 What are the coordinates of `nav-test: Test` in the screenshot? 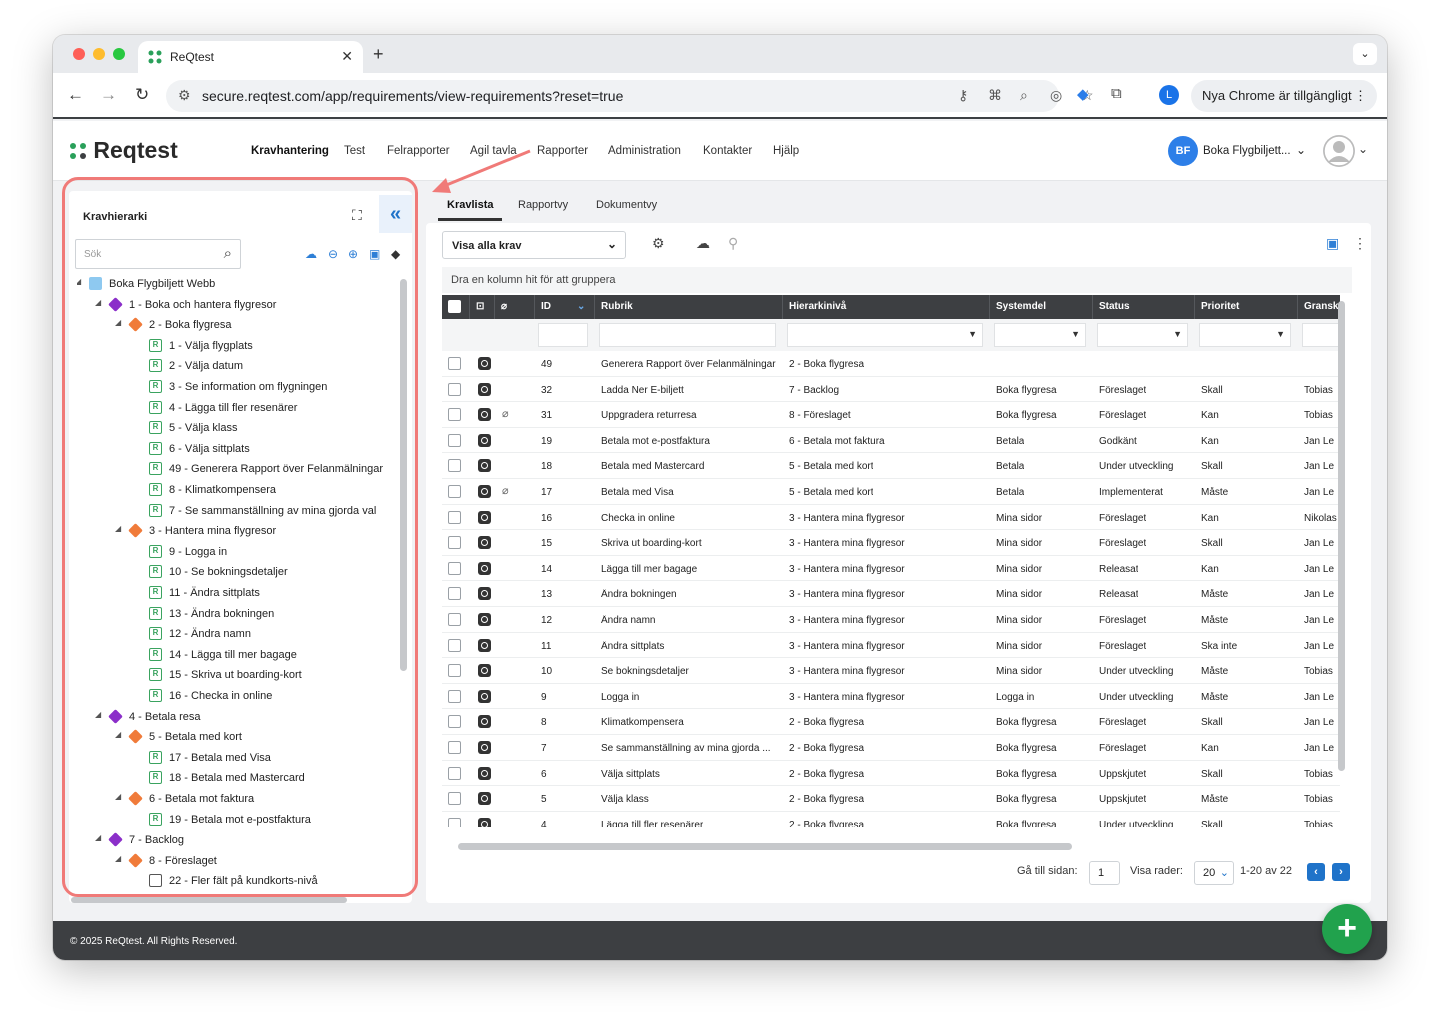 It's located at (354, 151).